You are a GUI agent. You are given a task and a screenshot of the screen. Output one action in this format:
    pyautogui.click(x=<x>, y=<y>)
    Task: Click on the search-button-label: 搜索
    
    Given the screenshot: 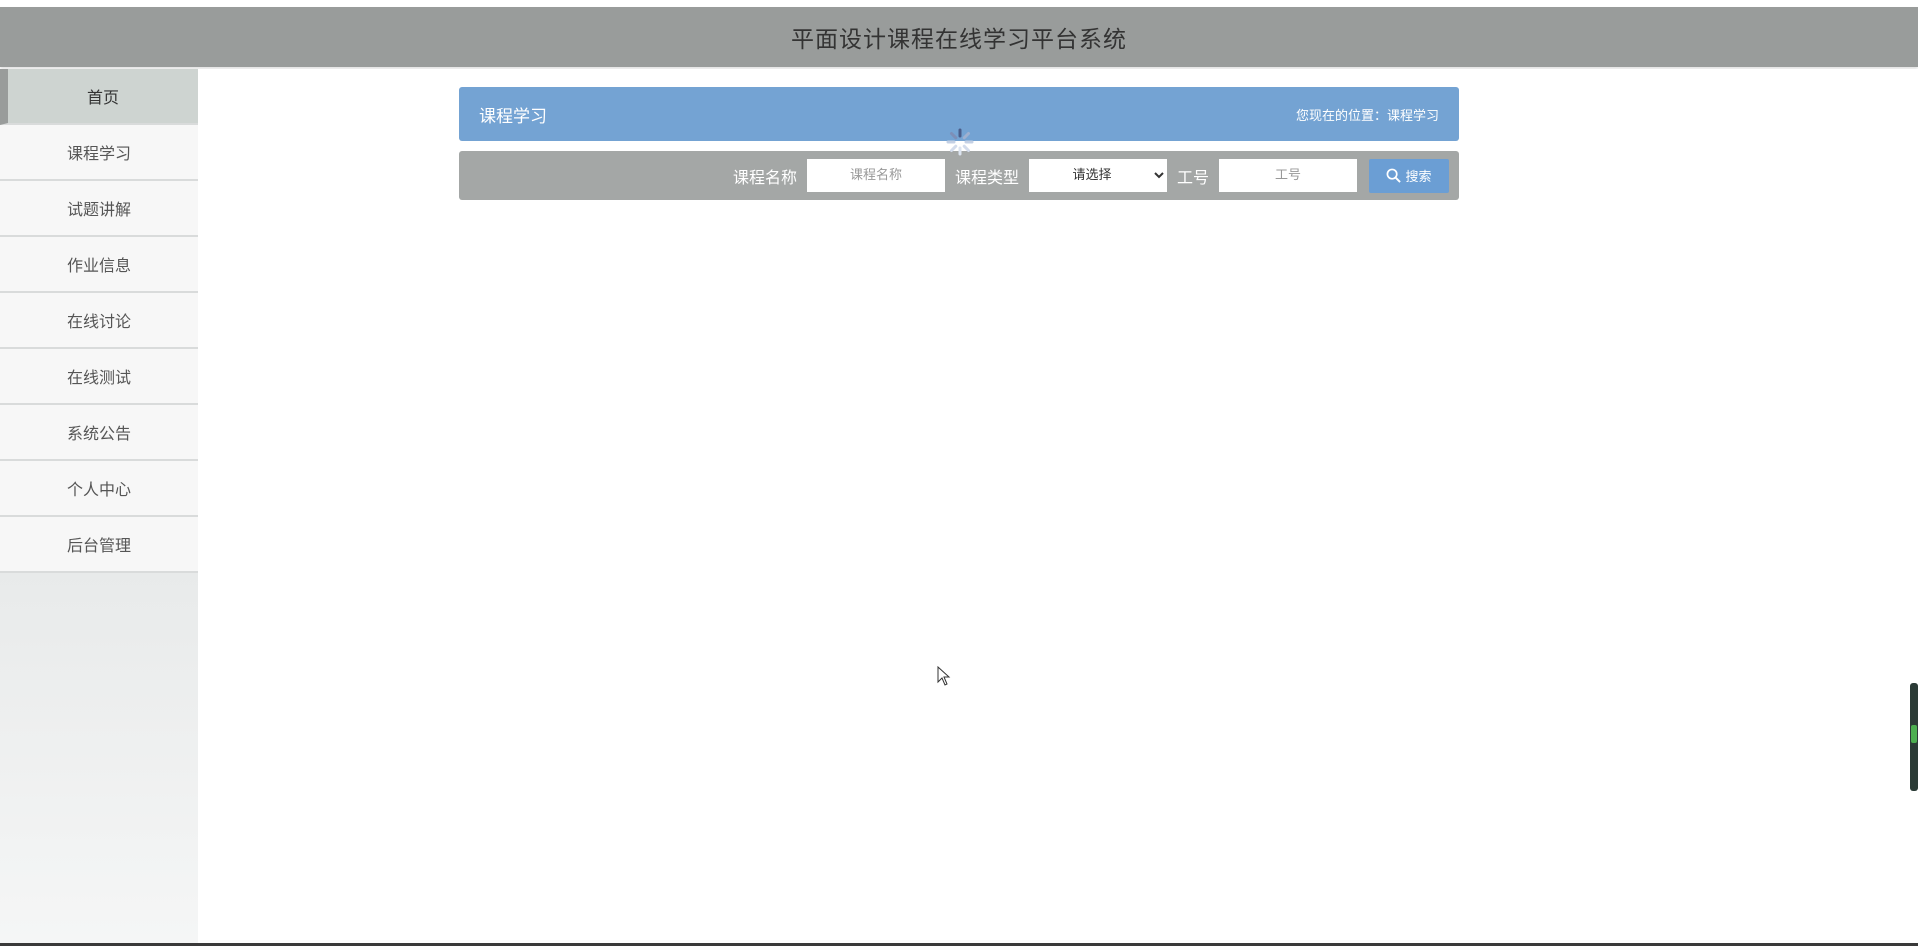 What is the action you would take?
    pyautogui.click(x=1418, y=176)
    